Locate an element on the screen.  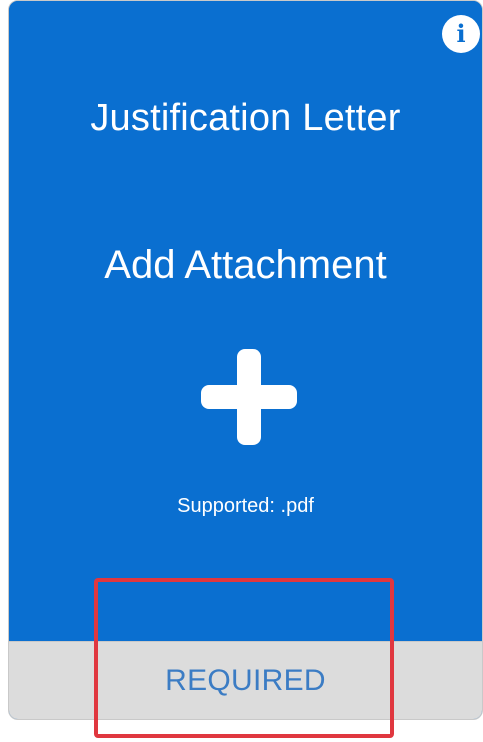
add-attachment-label: Add Attachment is located at coordinates (245, 265).